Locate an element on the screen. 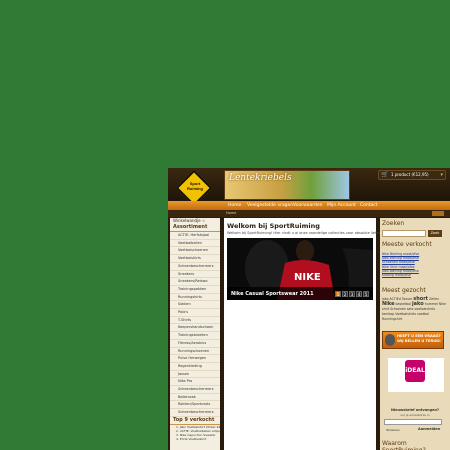  sidebar-category-item: Voetbalshirts is located at coordinates (195, 259).